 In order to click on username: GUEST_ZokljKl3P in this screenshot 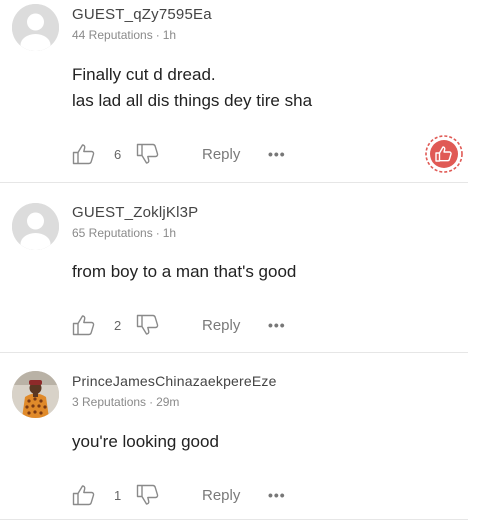, I will do `click(135, 212)`.